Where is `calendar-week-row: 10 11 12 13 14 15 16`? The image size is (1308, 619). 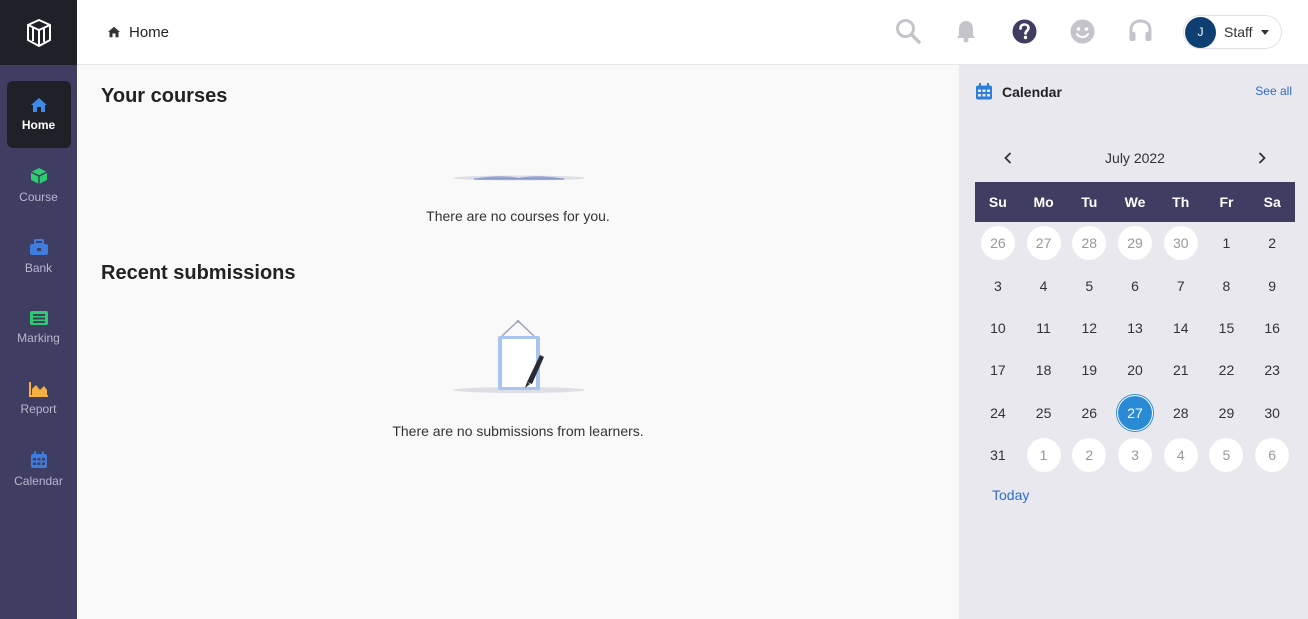
calendar-week-row: 10 11 12 13 14 15 16 is located at coordinates (1135, 328).